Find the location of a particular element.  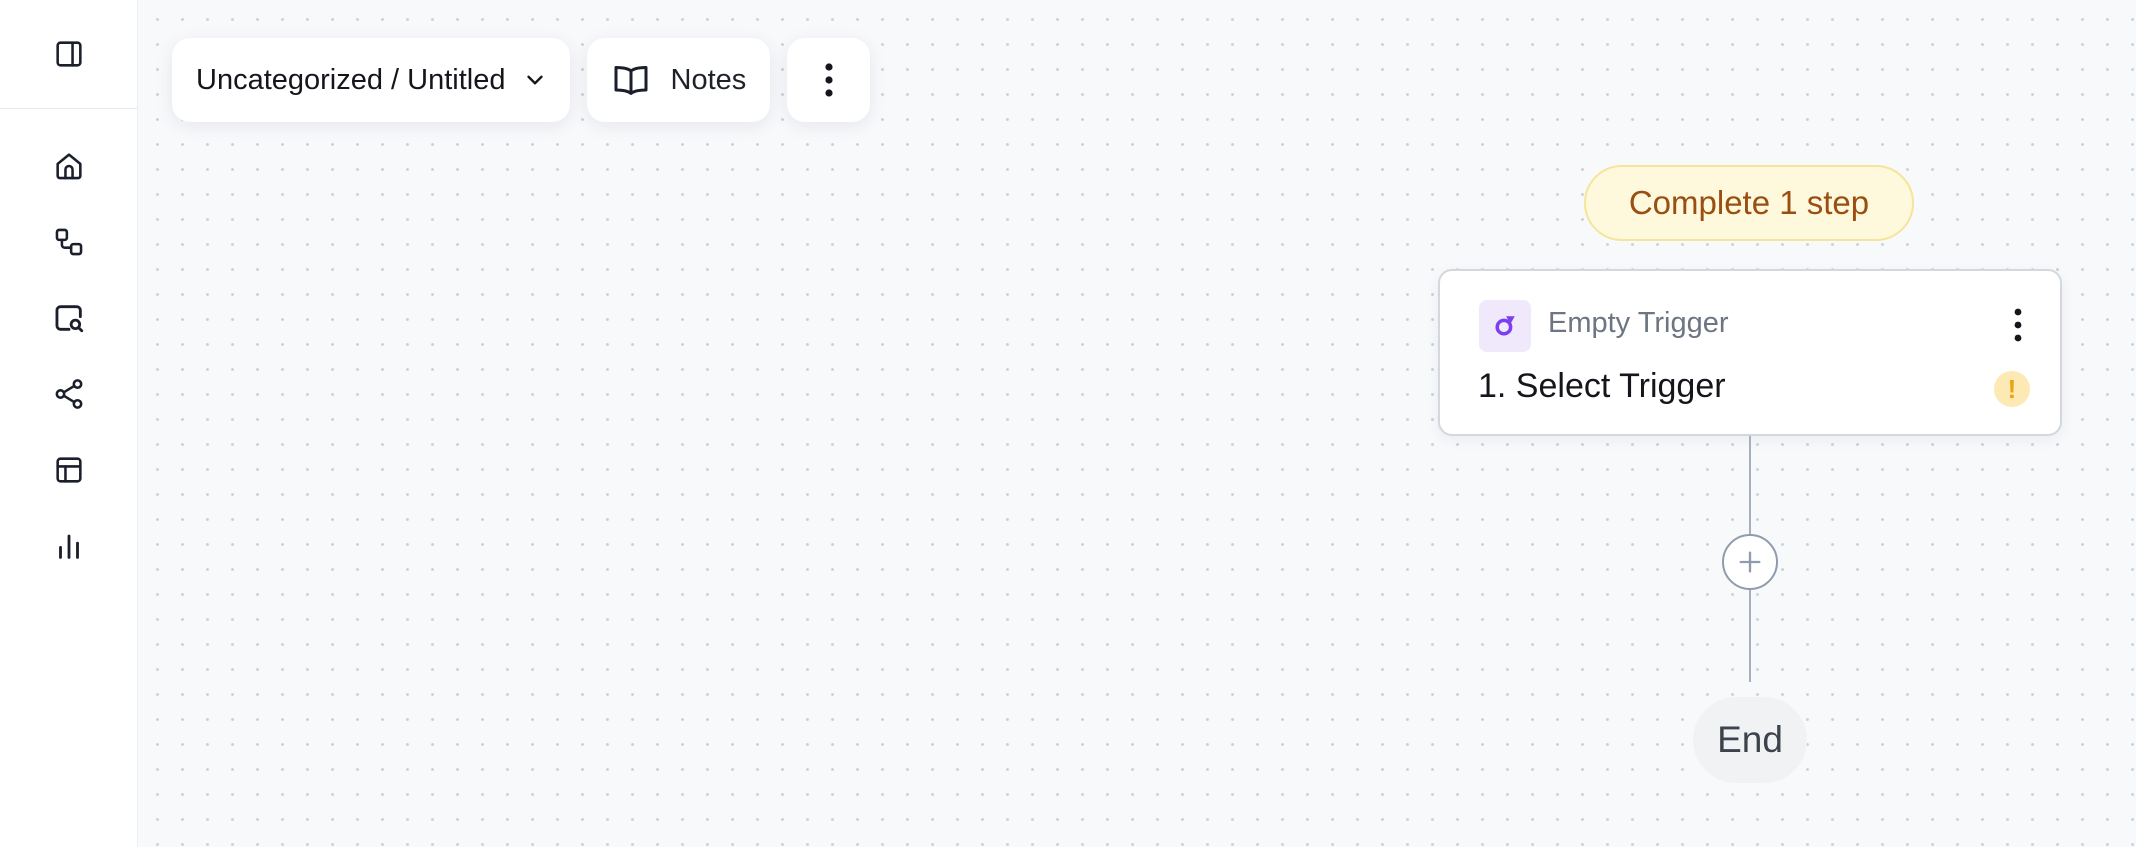

sidebar-item-analytics is located at coordinates (69, 546).